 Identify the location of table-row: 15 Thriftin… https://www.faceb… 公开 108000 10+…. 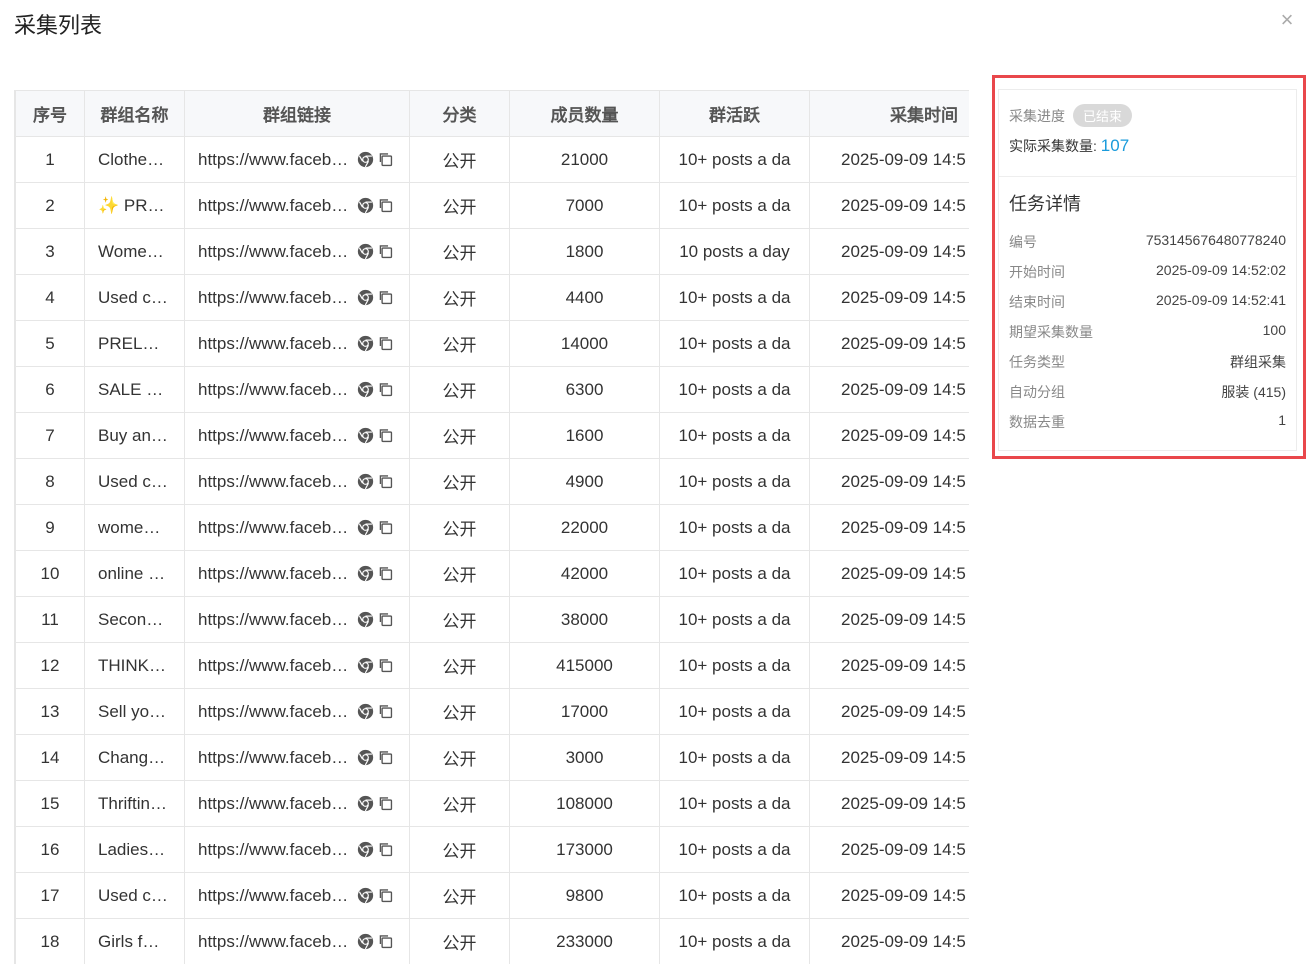
(492, 803).